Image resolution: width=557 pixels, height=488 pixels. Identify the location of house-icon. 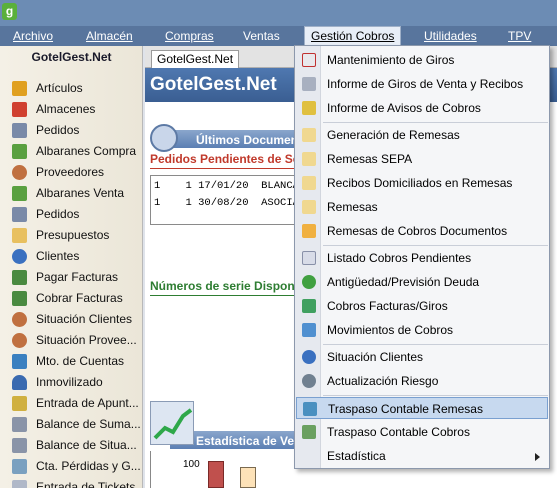
(19, 382).